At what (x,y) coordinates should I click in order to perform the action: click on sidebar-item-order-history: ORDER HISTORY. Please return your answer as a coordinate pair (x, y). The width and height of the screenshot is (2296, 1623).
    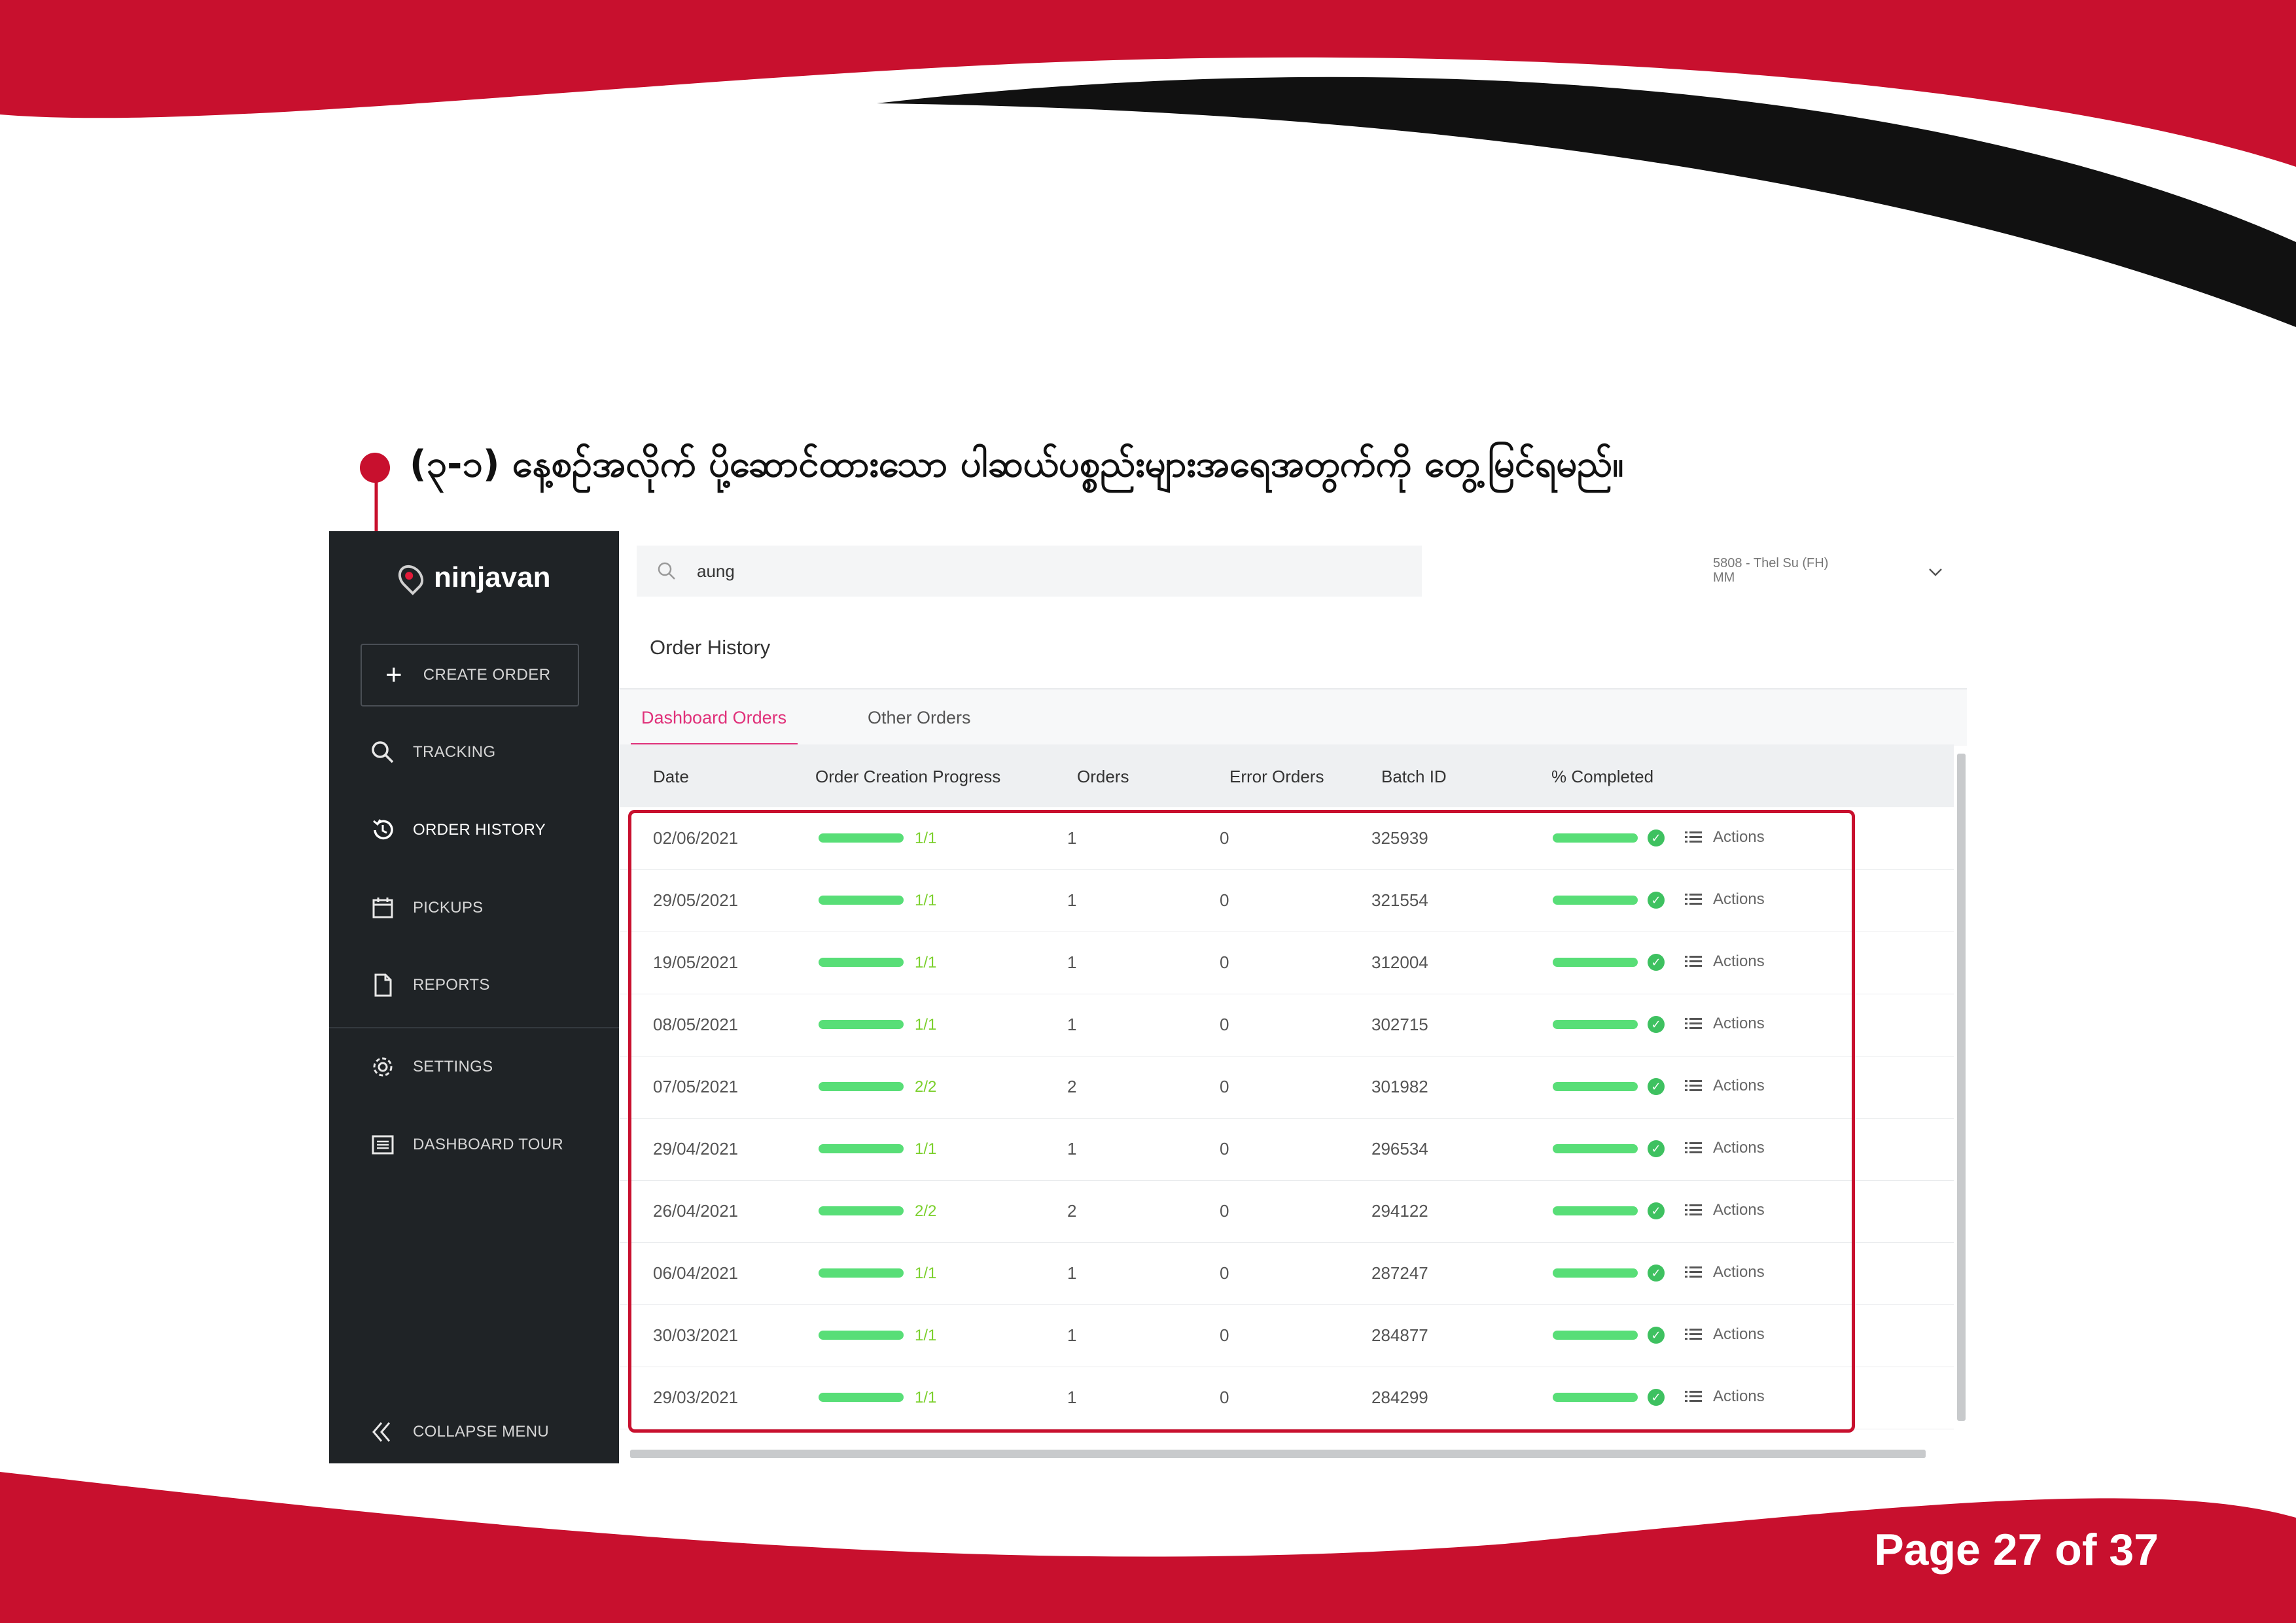
    Looking at the image, I should click on (486, 831).